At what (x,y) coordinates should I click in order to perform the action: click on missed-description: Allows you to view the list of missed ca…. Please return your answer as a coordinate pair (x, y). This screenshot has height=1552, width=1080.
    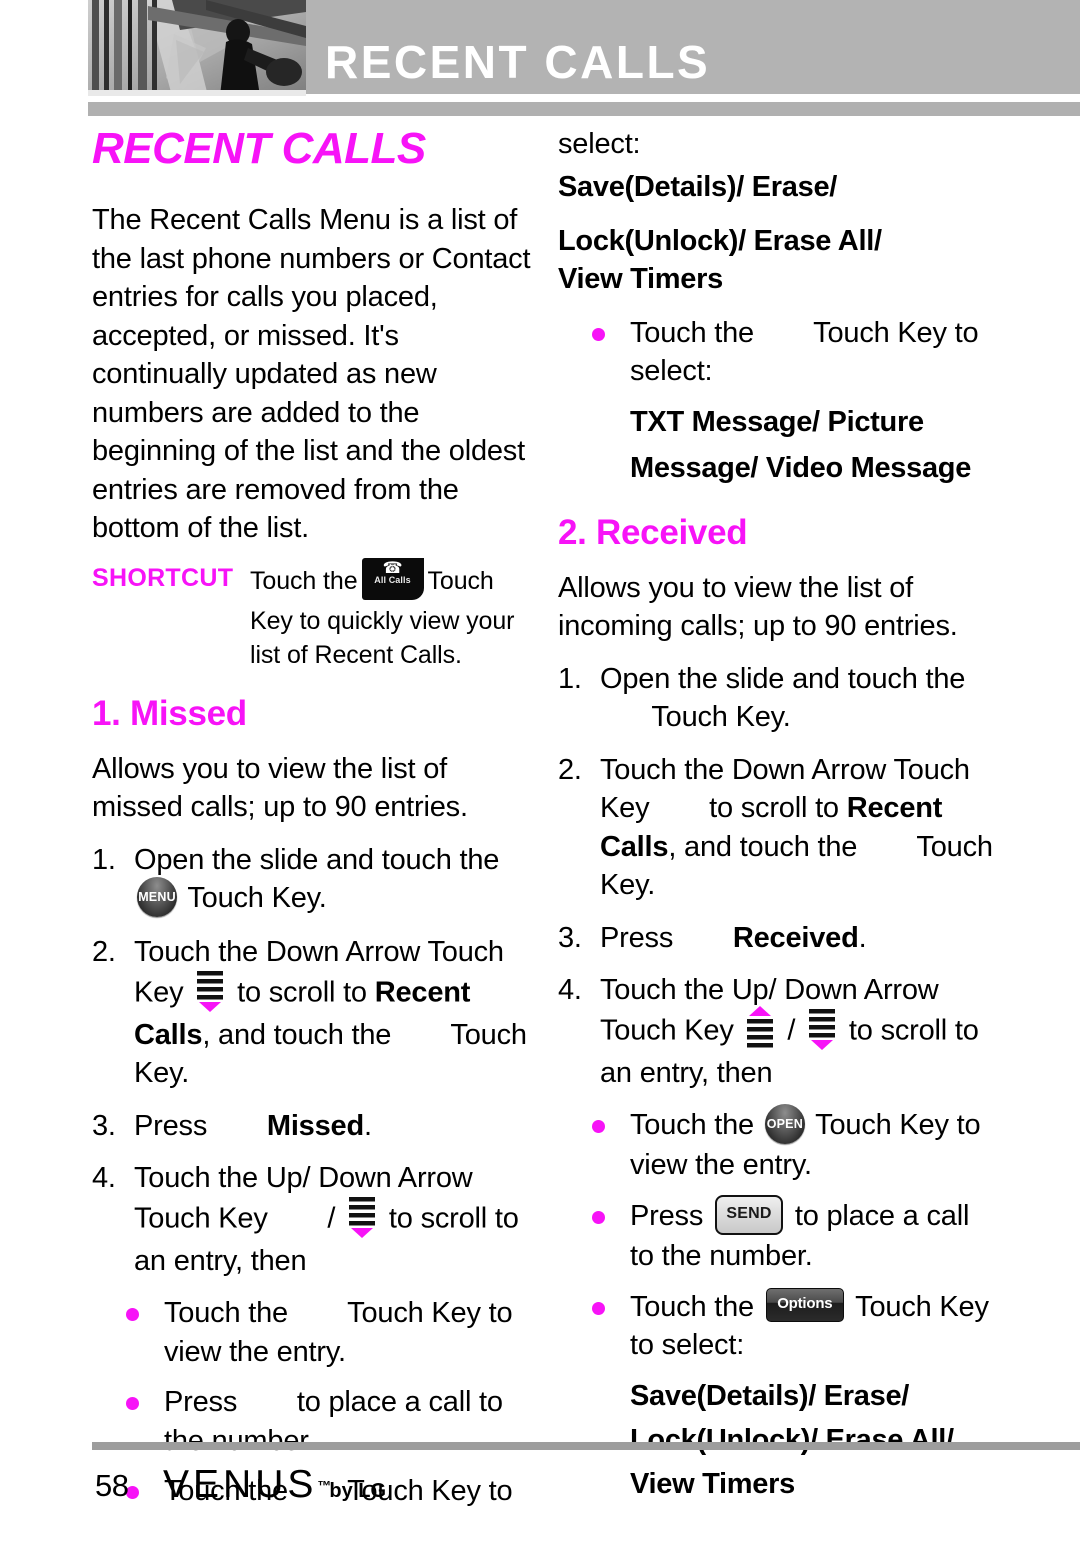
    Looking at the image, I should click on (280, 788).